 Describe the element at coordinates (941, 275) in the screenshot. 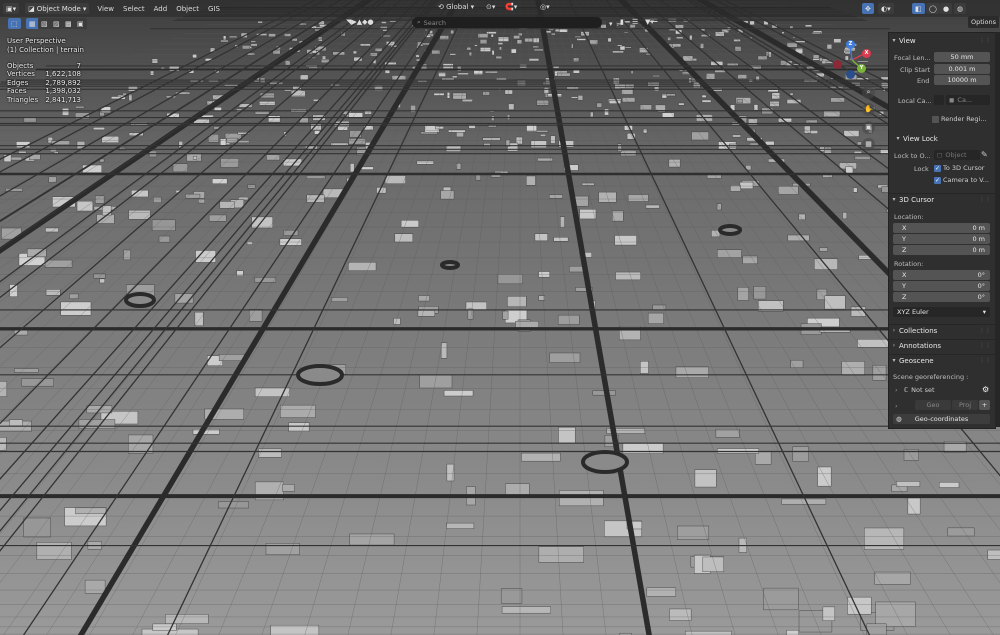

I see `cursor-rotation-x-field: X 0°` at that location.